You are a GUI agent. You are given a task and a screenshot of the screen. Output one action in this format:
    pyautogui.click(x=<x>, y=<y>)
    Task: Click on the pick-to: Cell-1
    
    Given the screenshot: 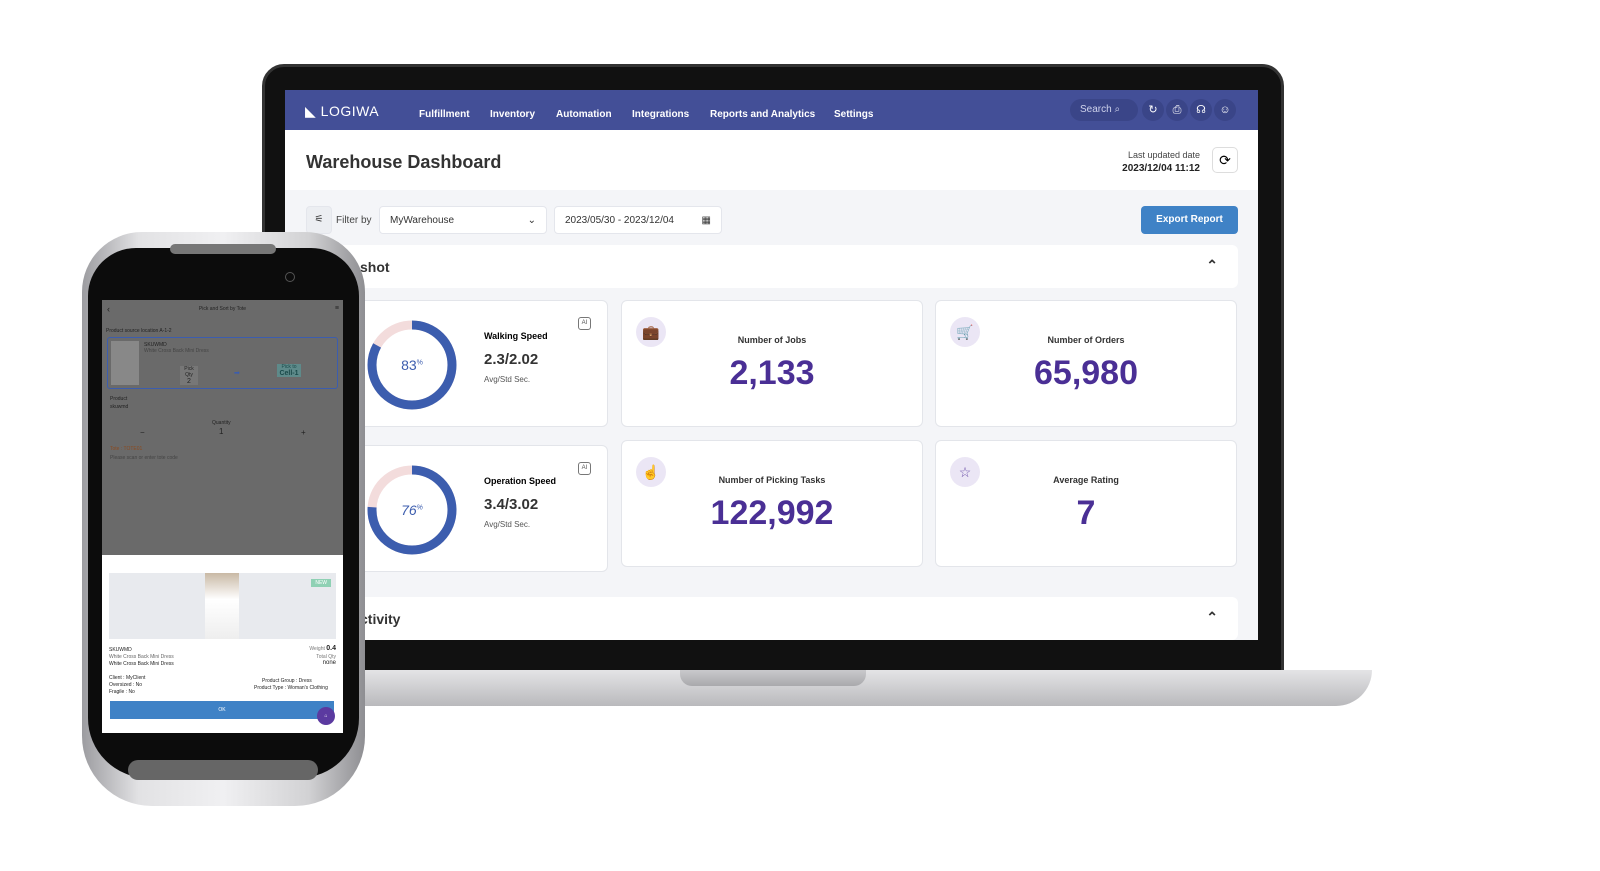 What is the action you would take?
    pyautogui.click(x=289, y=373)
    